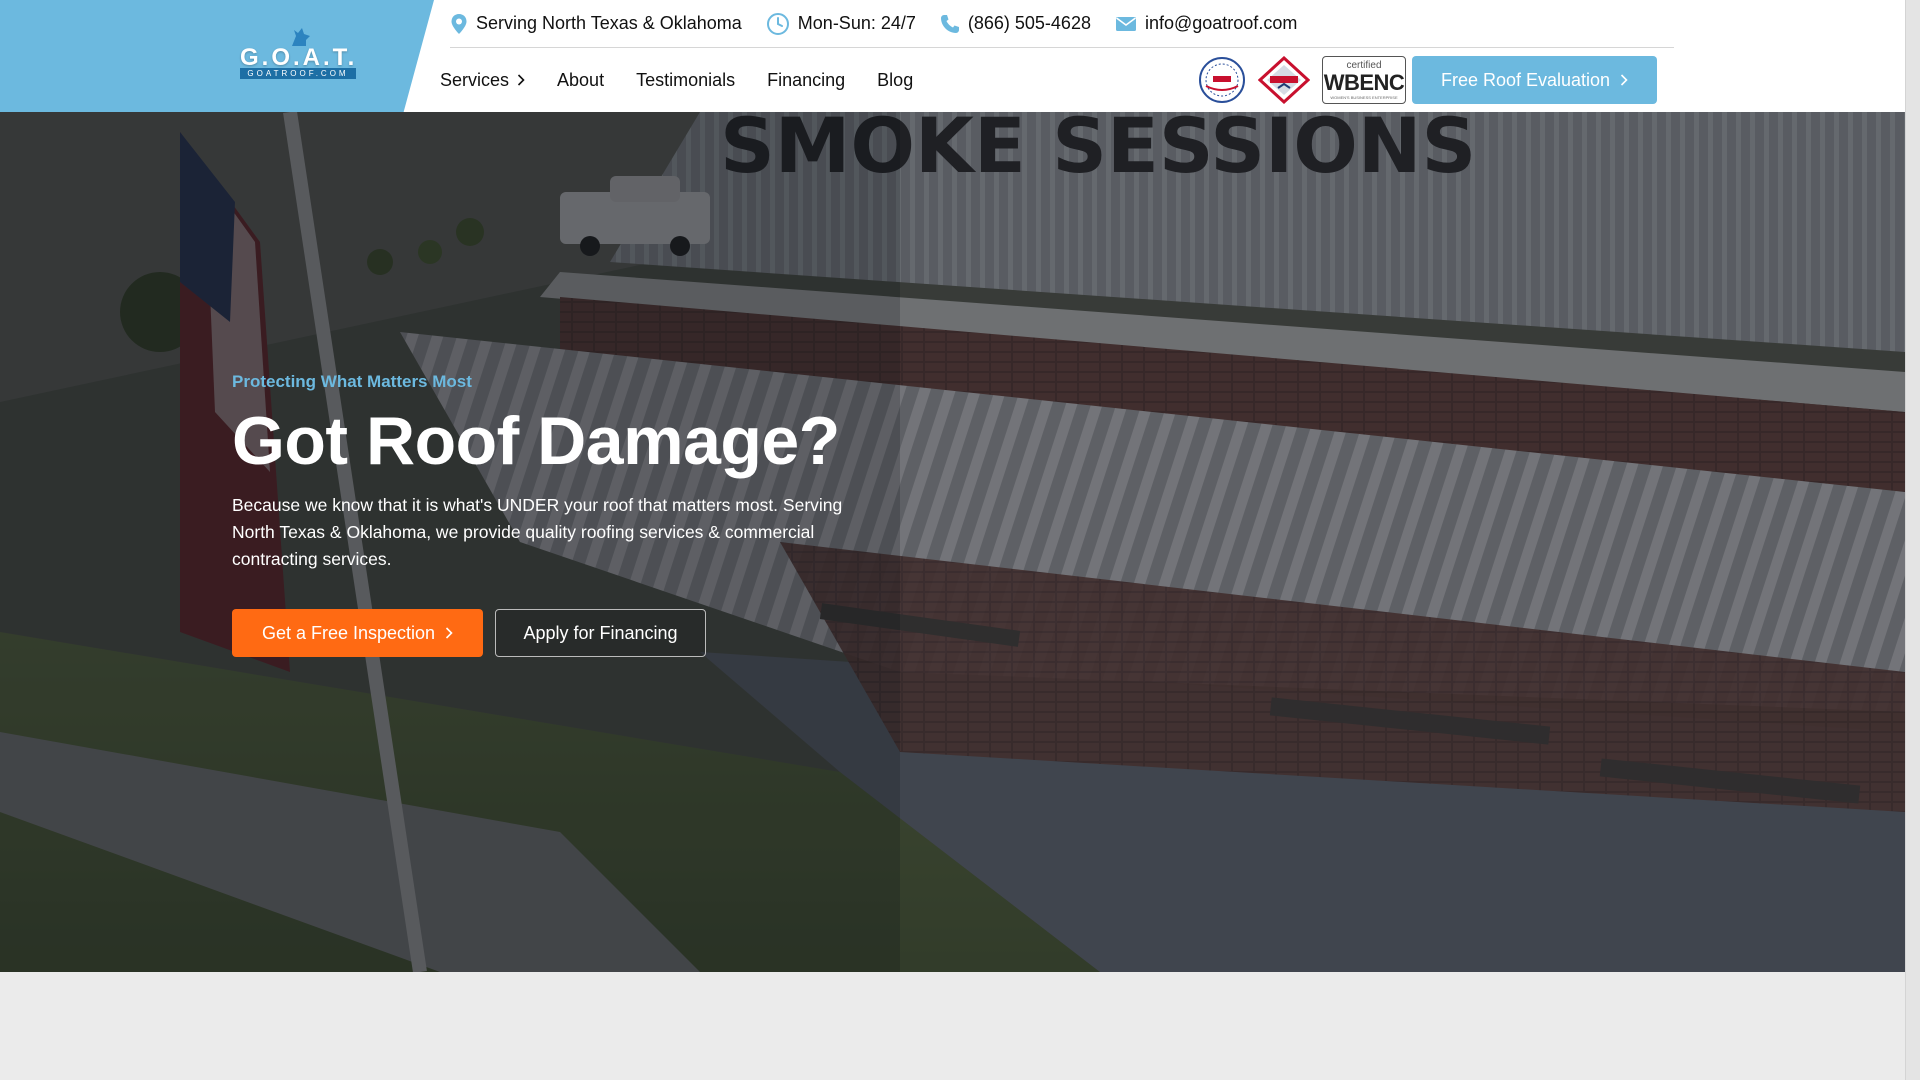 This screenshot has height=1080, width=1920. I want to click on mail-icon, so click(1125, 23).